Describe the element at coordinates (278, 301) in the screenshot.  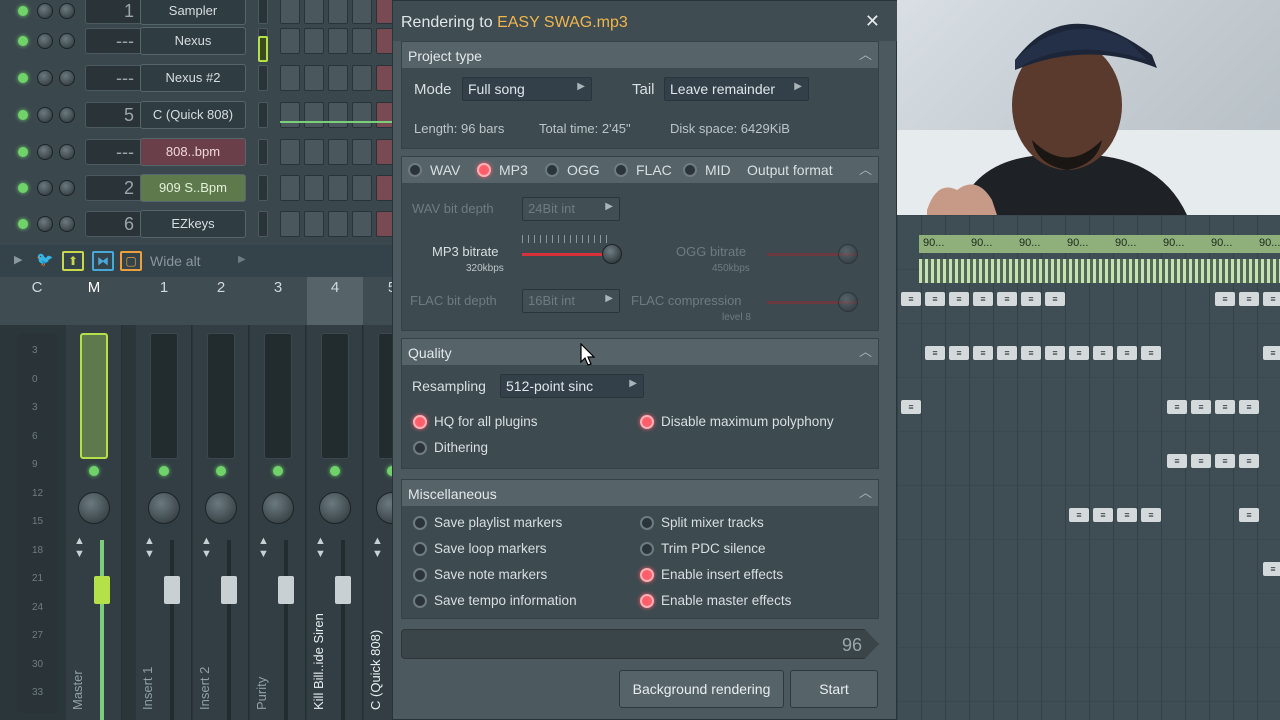
I see `mixer-track-header: 3` at that location.